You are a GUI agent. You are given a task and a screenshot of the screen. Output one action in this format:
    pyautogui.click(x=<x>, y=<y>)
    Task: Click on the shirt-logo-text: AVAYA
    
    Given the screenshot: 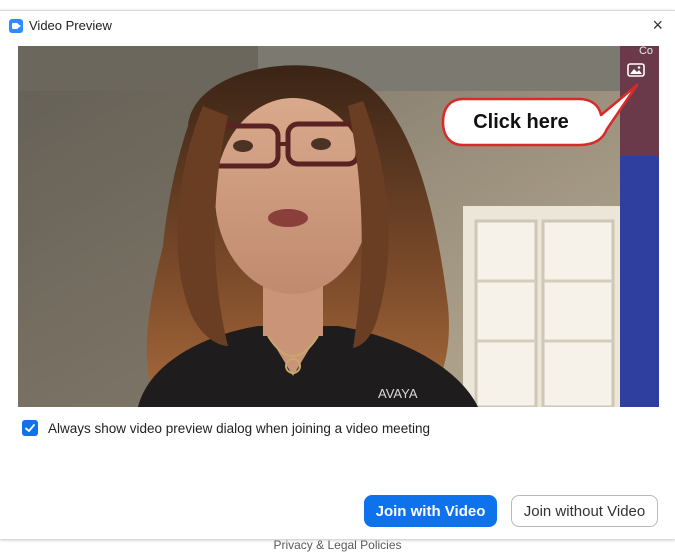 What is the action you would take?
    pyautogui.click(x=398, y=393)
    